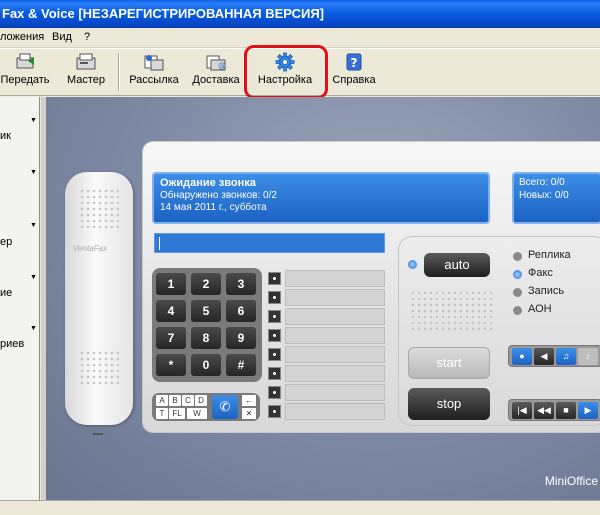 This screenshot has height=515, width=600. What do you see at coordinates (544, 356) in the screenshot?
I see `speaker-icon: ◀` at bounding box center [544, 356].